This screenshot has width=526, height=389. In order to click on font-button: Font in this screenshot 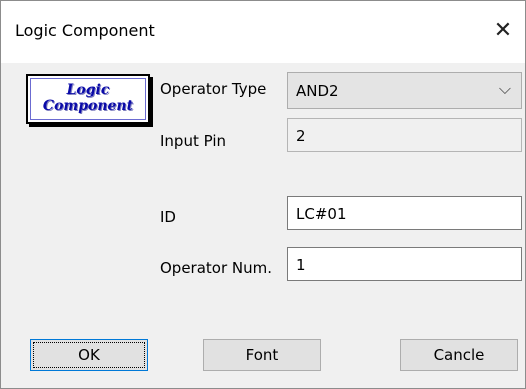, I will do `click(262, 355)`.